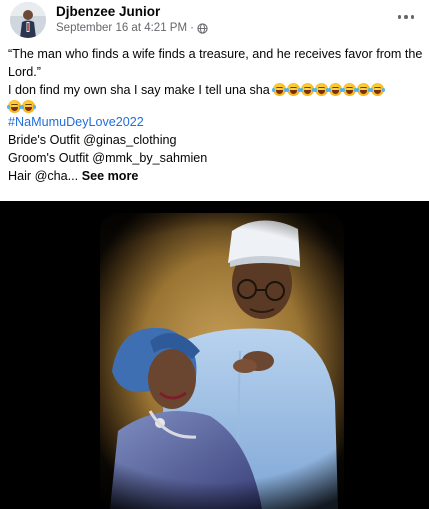  Describe the element at coordinates (202, 28) in the screenshot. I see `globe-icon` at that location.